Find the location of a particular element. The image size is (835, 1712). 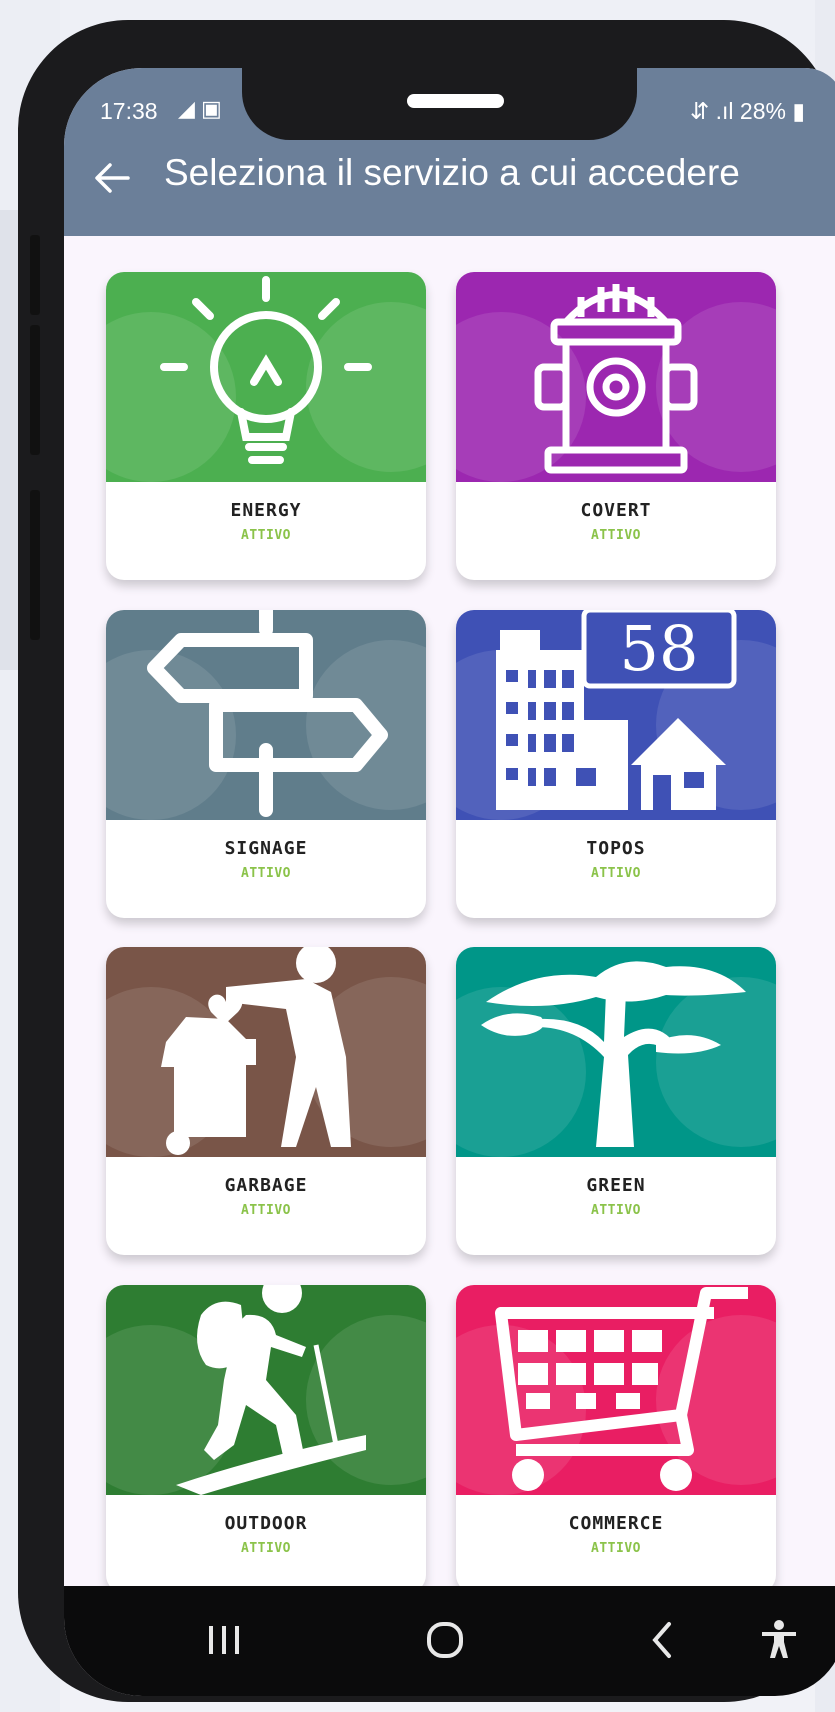

service-card-outdoor: OUTDOOR ATTIVO is located at coordinates (266, 1439).